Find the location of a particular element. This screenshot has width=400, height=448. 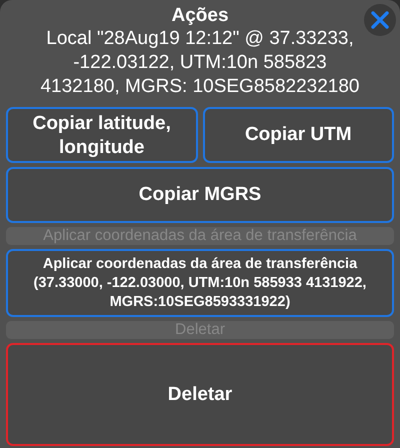

location-description: Local "28Aug19 12:12" @ 37.33233, -122.03122, UTM:10n 585823 4132180, MGRS: 10SEG8582232180 is located at coordinates (199, 63).